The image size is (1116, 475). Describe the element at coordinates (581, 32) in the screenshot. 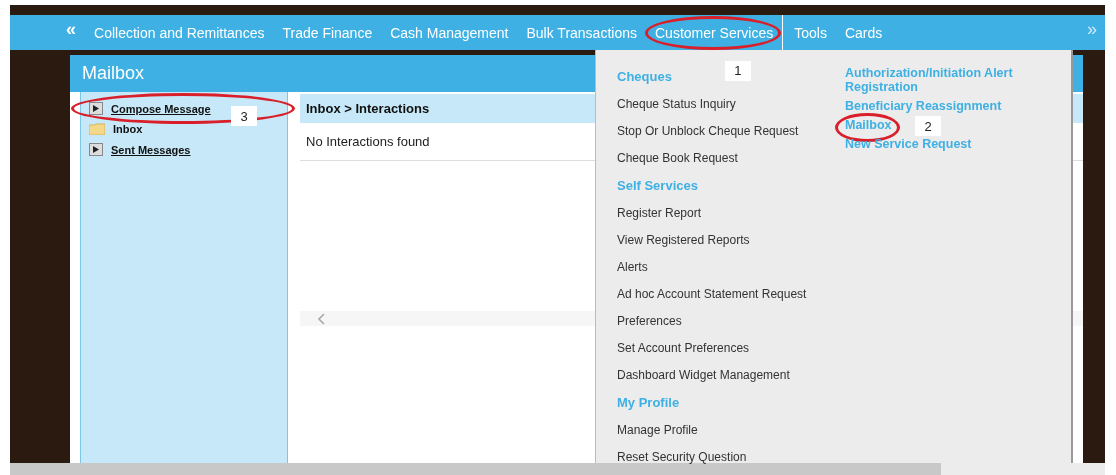

I see `menu-tab: Bulk Transactions` at that location.